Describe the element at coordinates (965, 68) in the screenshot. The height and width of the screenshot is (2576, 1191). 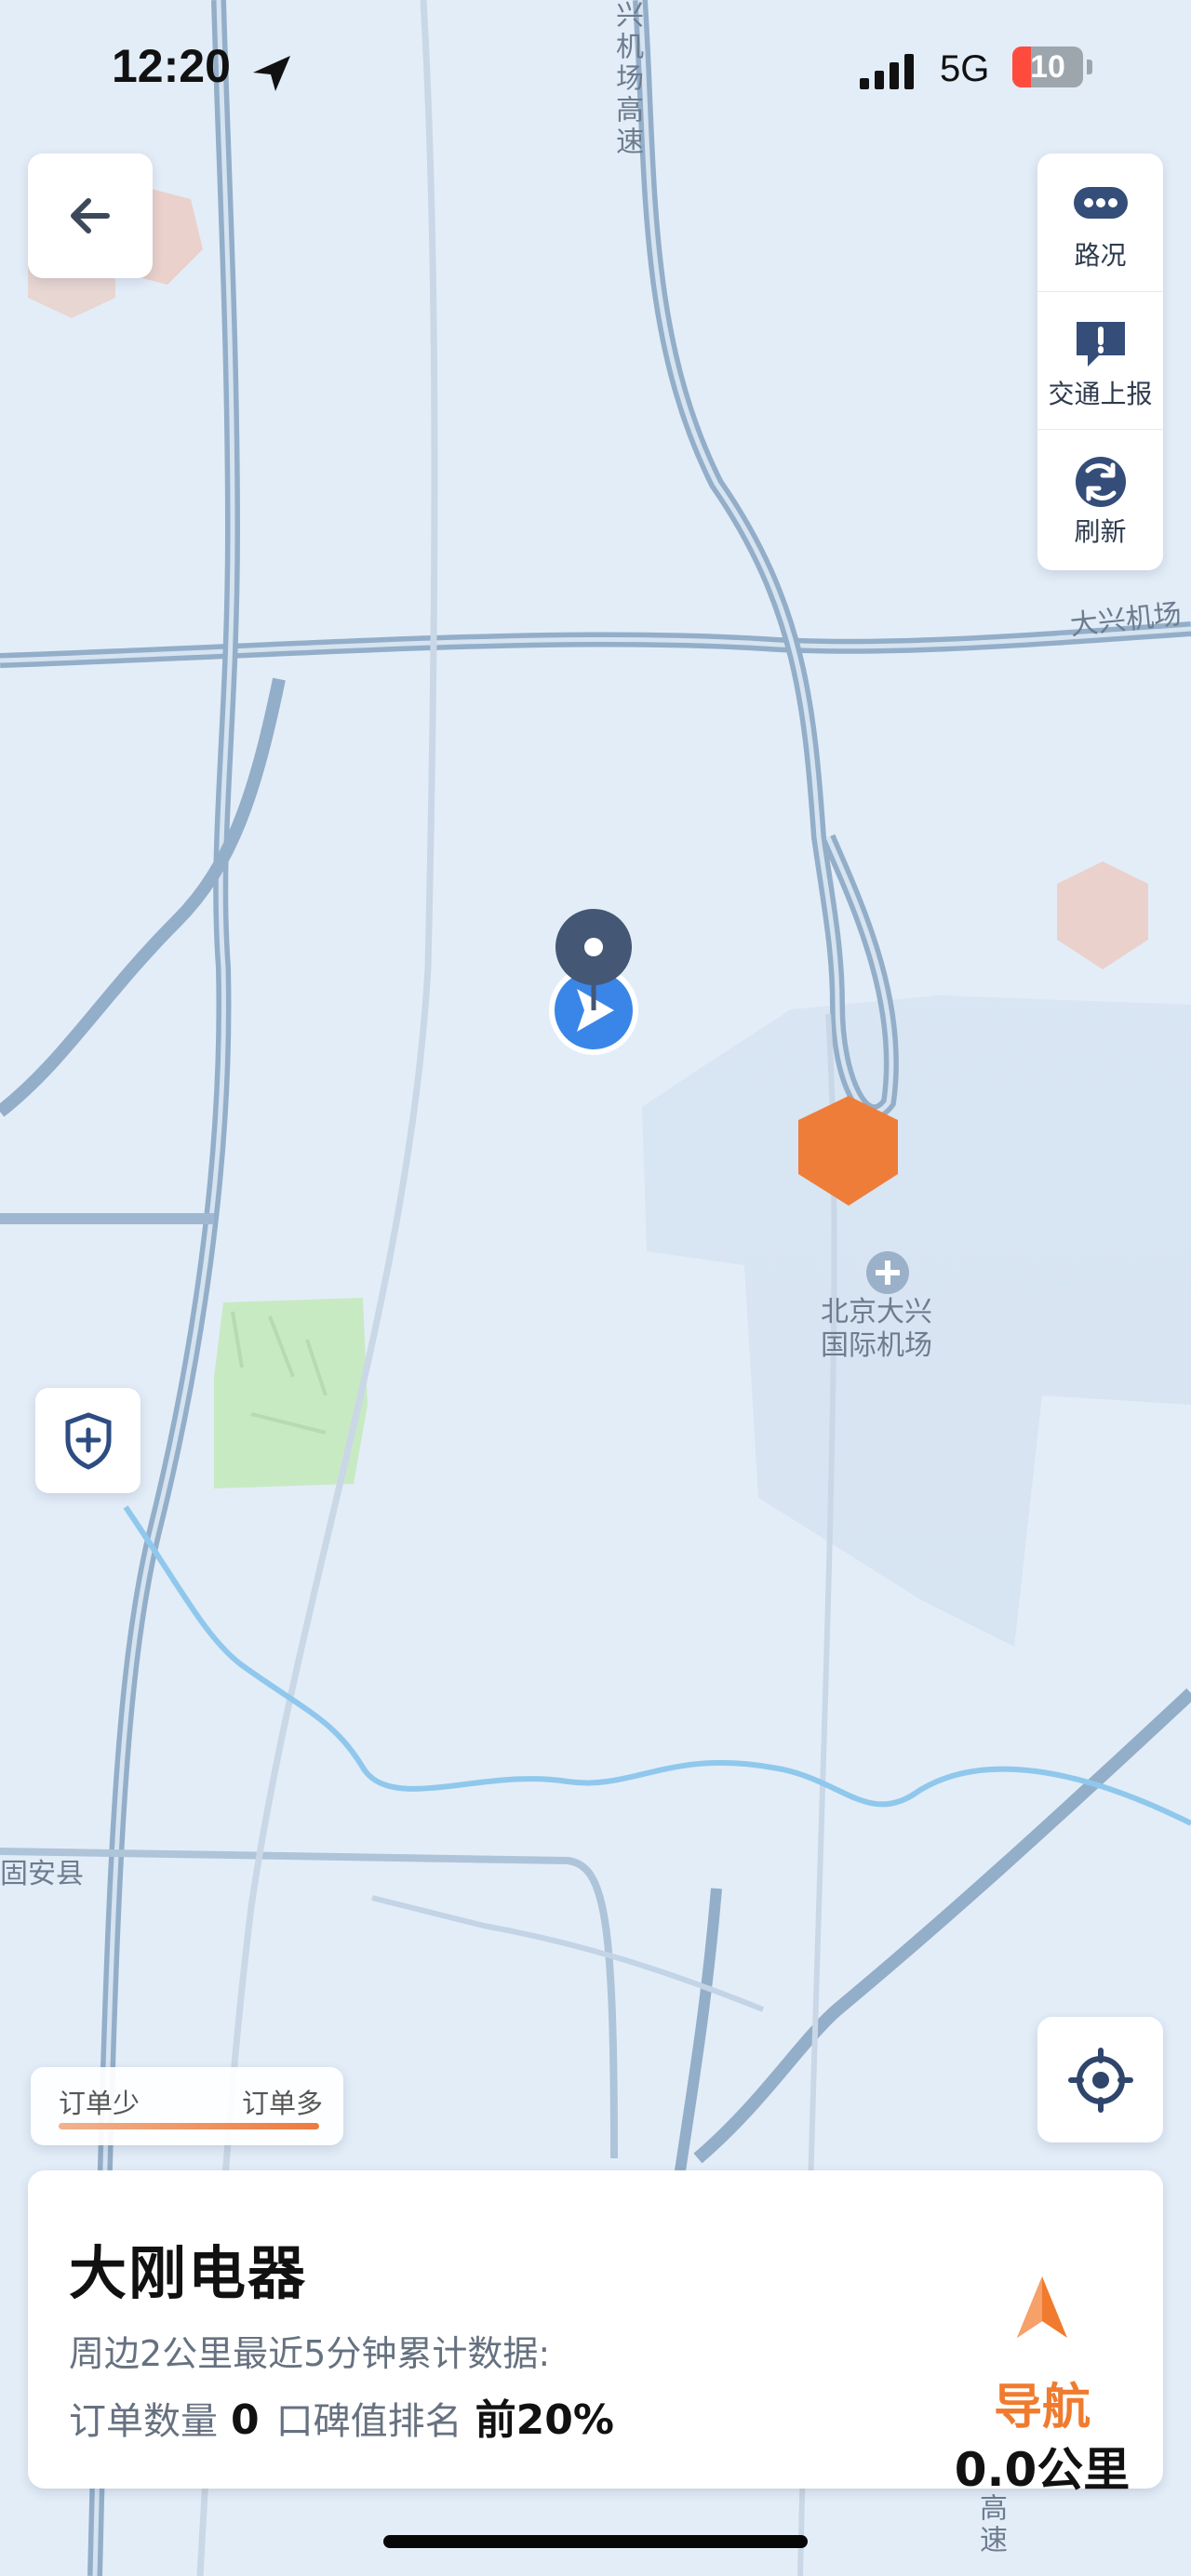
I see `network-type: 5G` at that location.